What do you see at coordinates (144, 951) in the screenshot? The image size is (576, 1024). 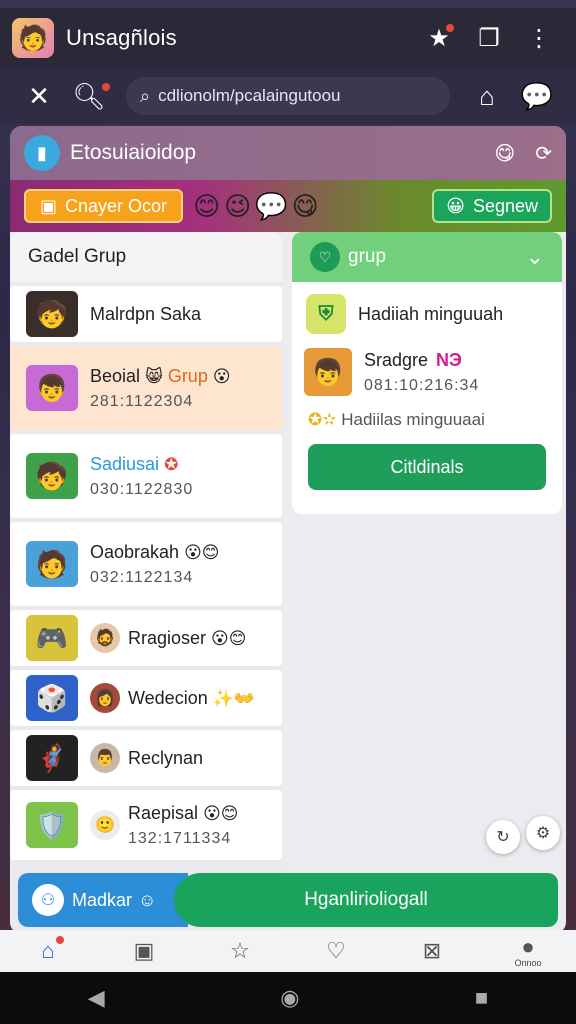 I see `nav-book-icon: ▣` at bounding box center [144, 951].